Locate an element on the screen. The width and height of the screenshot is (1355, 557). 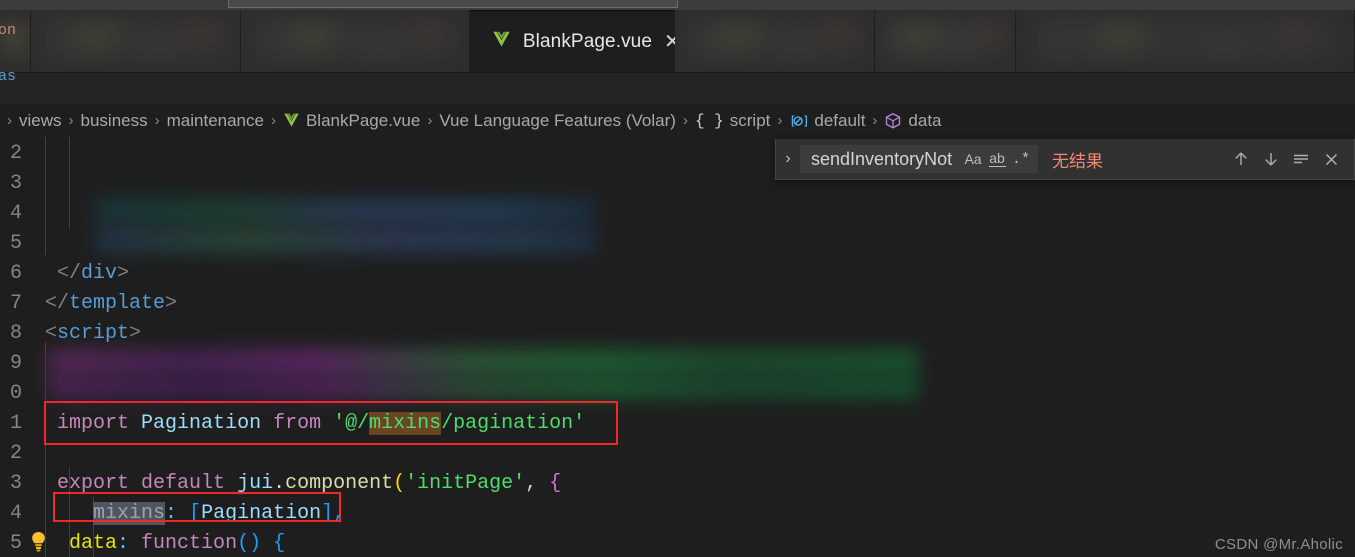
close-find-icon is located at coordinates (1331, 159).